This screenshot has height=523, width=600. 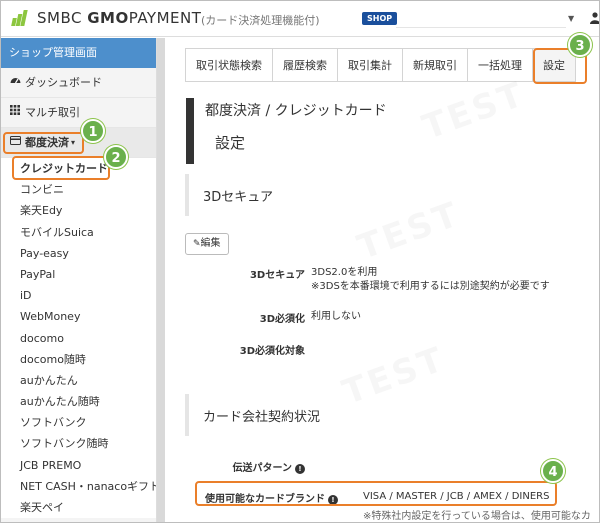 What do you see at coordinates (119, 18) in the screenshot?
I see `brand-name: SMBC GMOPAYMENT` at bounding box center [119, 18].